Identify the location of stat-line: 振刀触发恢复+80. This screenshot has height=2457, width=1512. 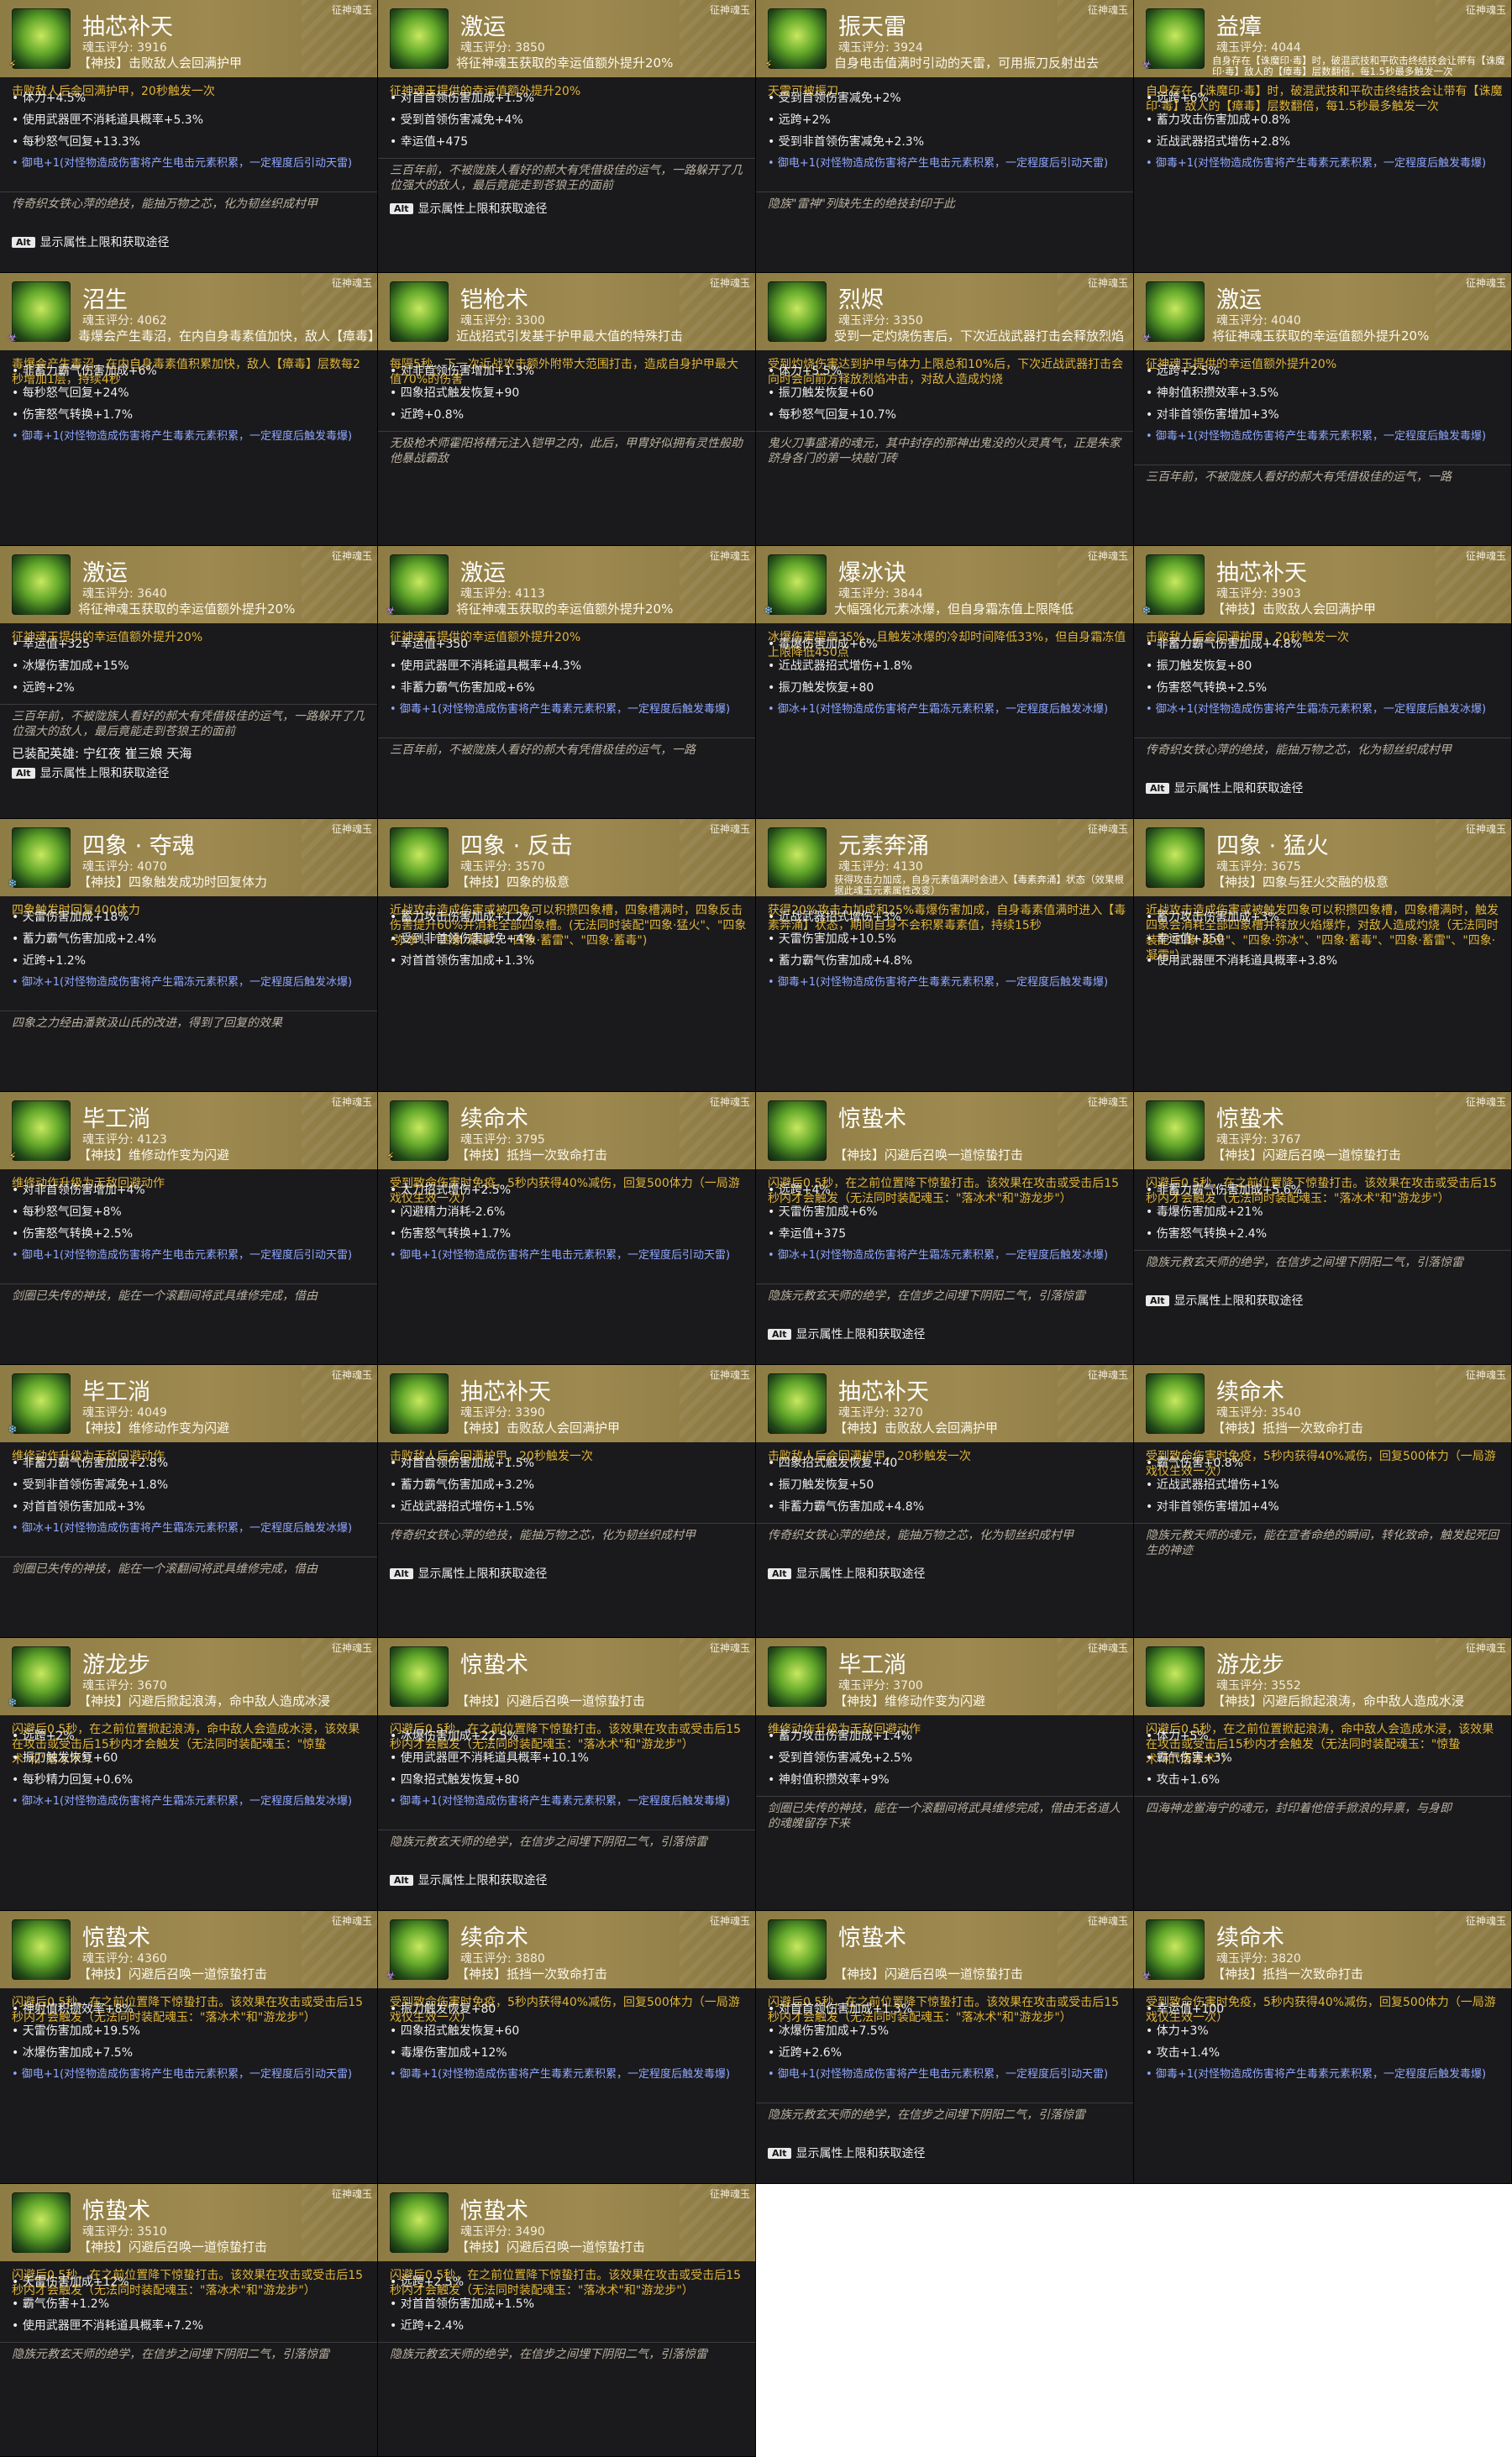
(947, 688).